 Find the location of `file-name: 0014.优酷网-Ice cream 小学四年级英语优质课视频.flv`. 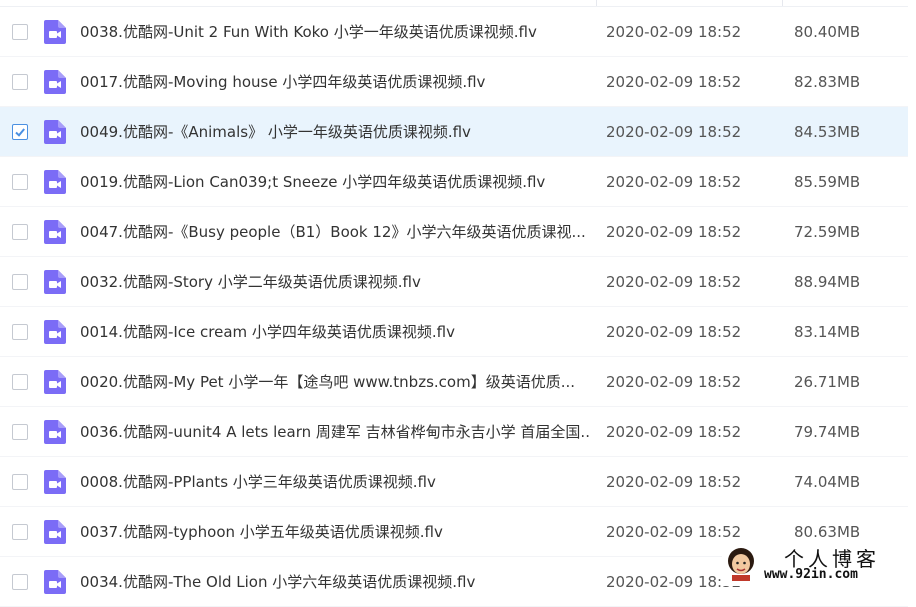

file-name: 0014.优酷网-Ice cream 小学四年级英语优质课视频.flv is located at coordinates (335, 332).